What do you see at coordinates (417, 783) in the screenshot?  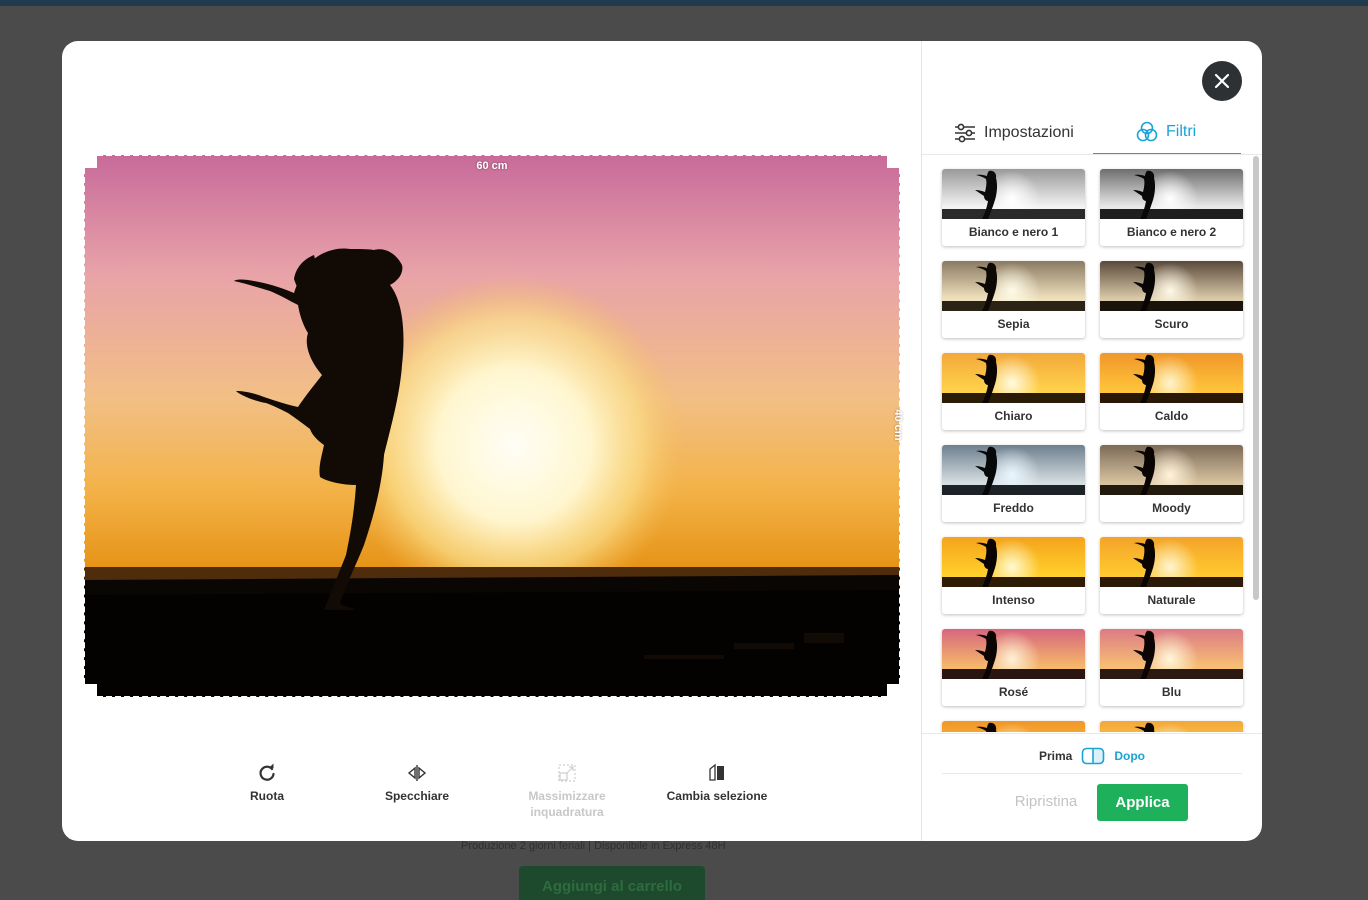 I see `mirror-button: Specchiare` at bounding box center [417, 783].